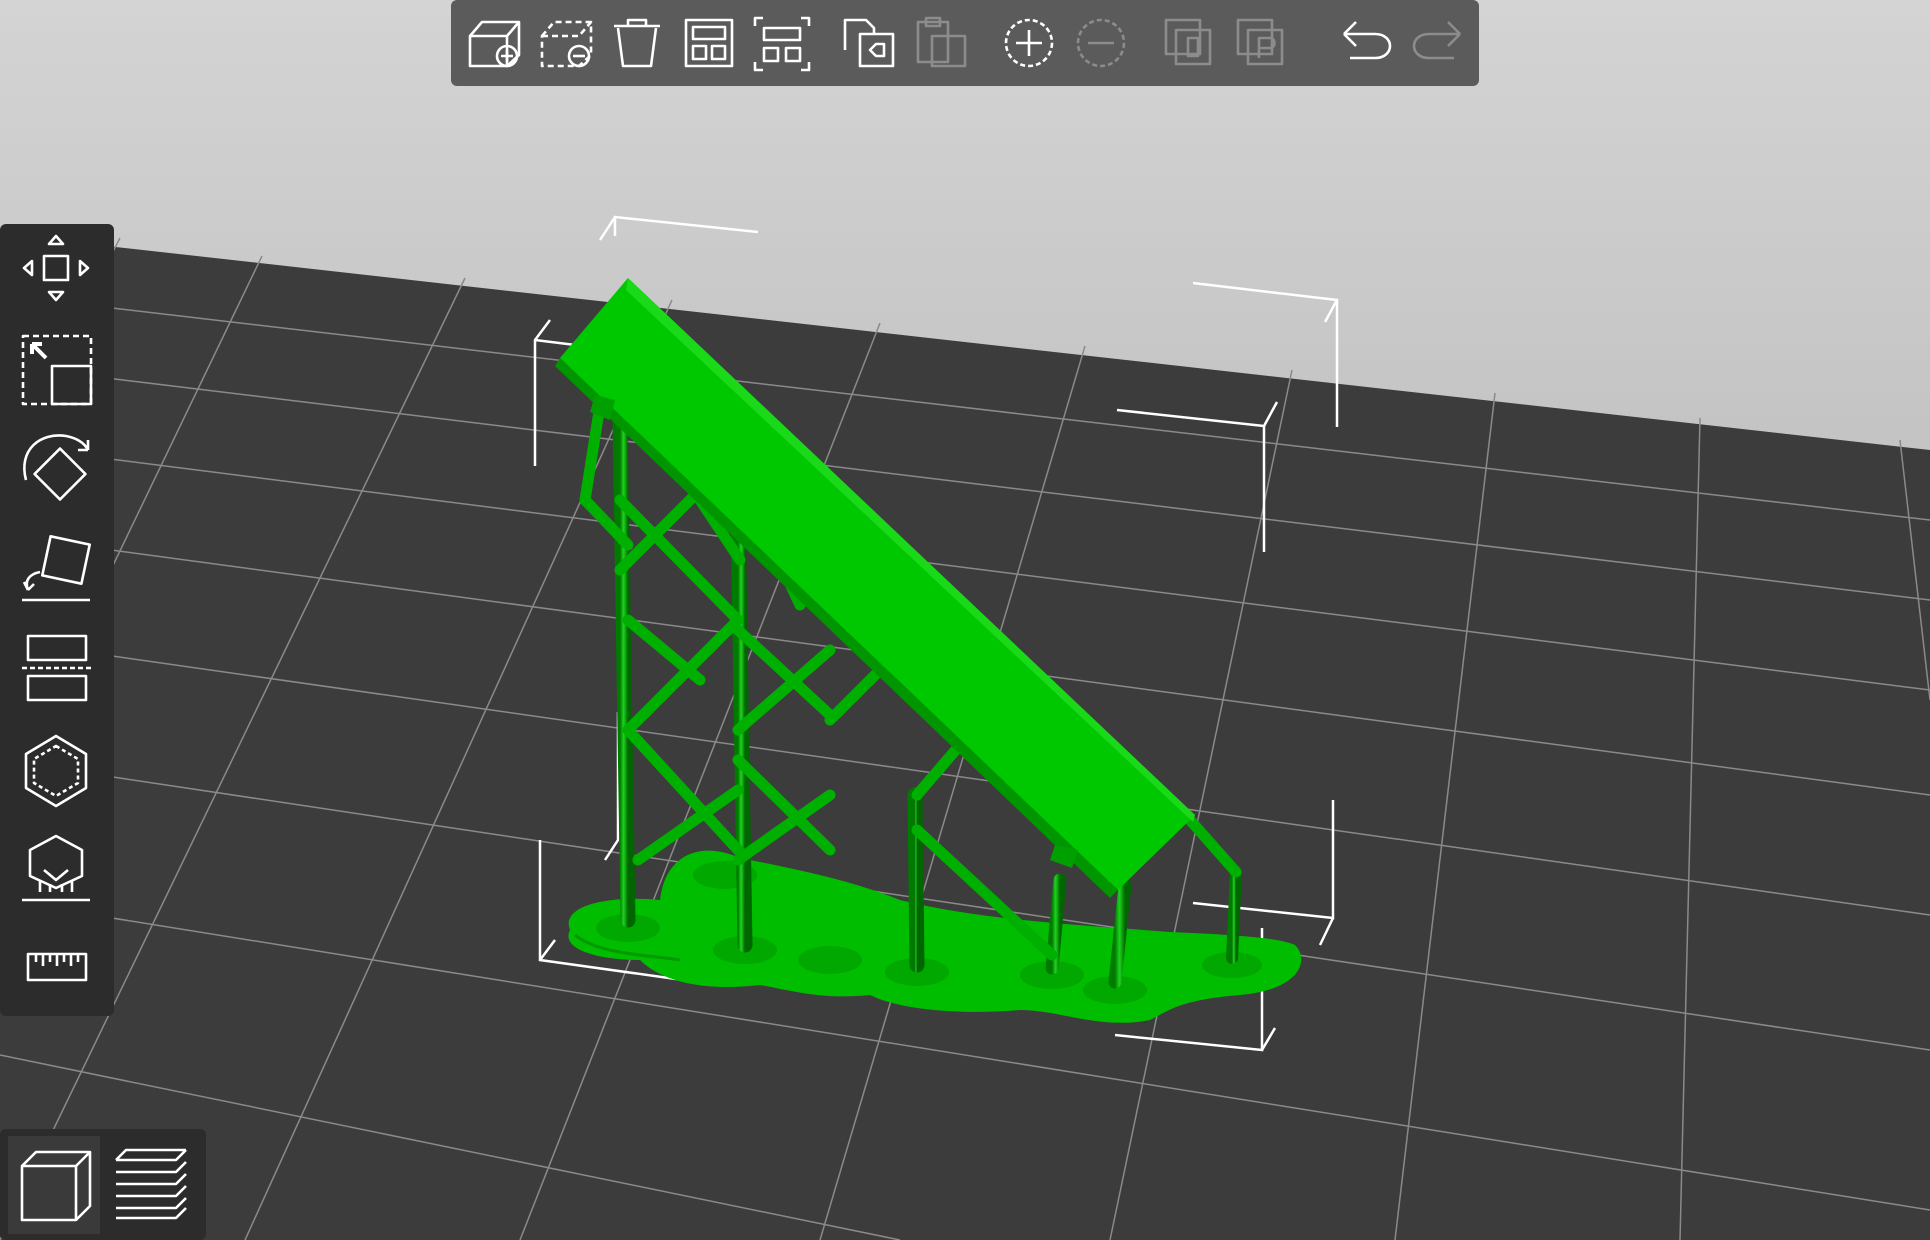 This screenshot has width=1930, height=1240. What do you see at coordinates (57, 620) in the screenshot?
I see `left-toolbar` at bounding box center [57, 620].